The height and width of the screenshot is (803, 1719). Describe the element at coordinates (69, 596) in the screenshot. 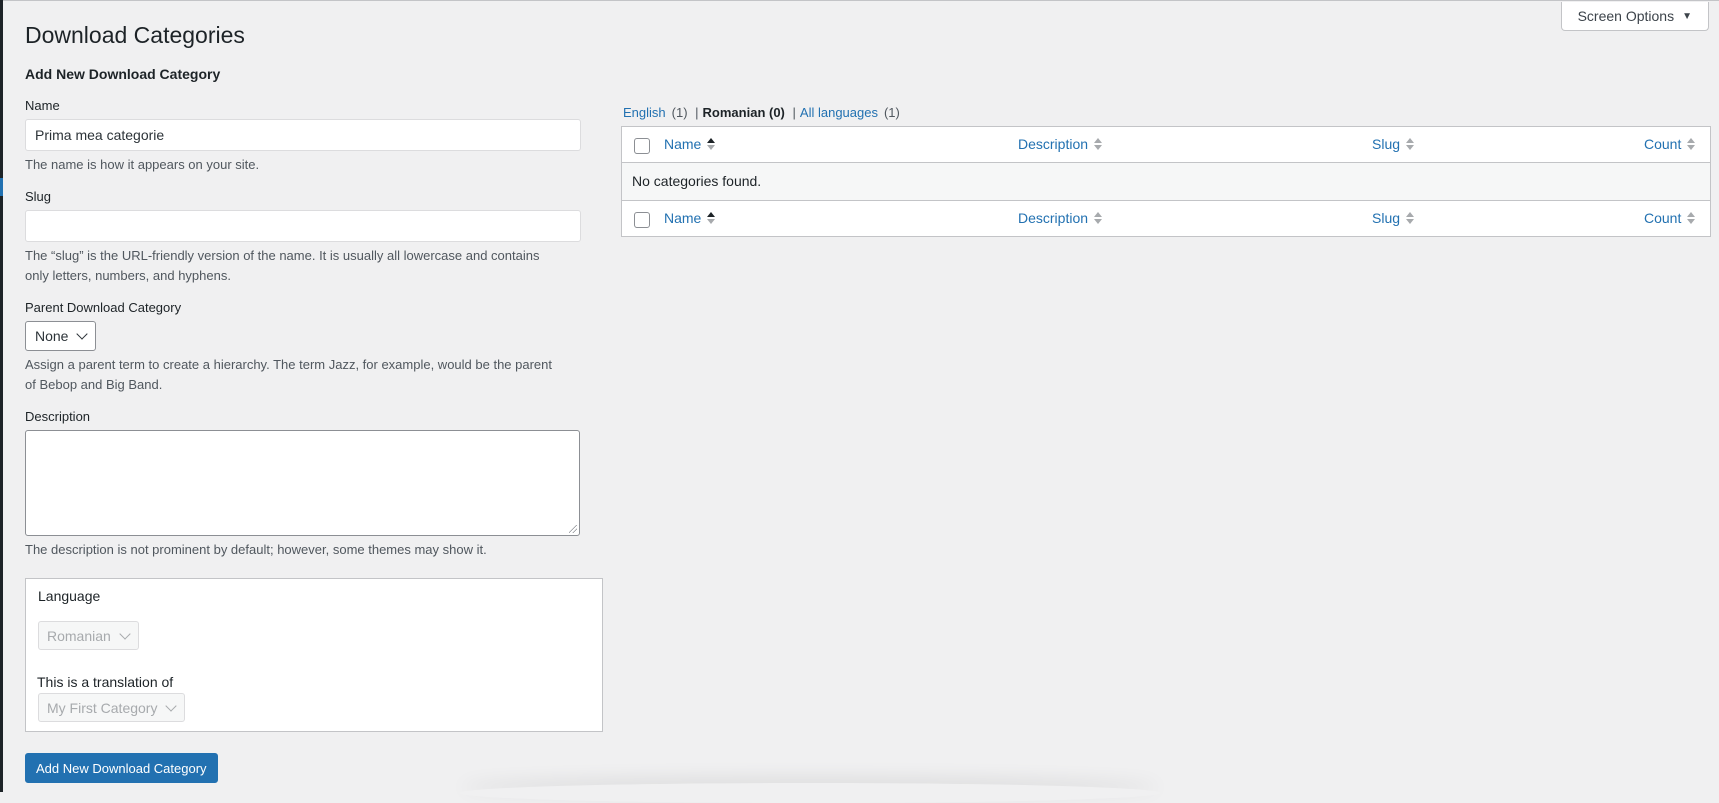

I see `language-label: Language` at that location.